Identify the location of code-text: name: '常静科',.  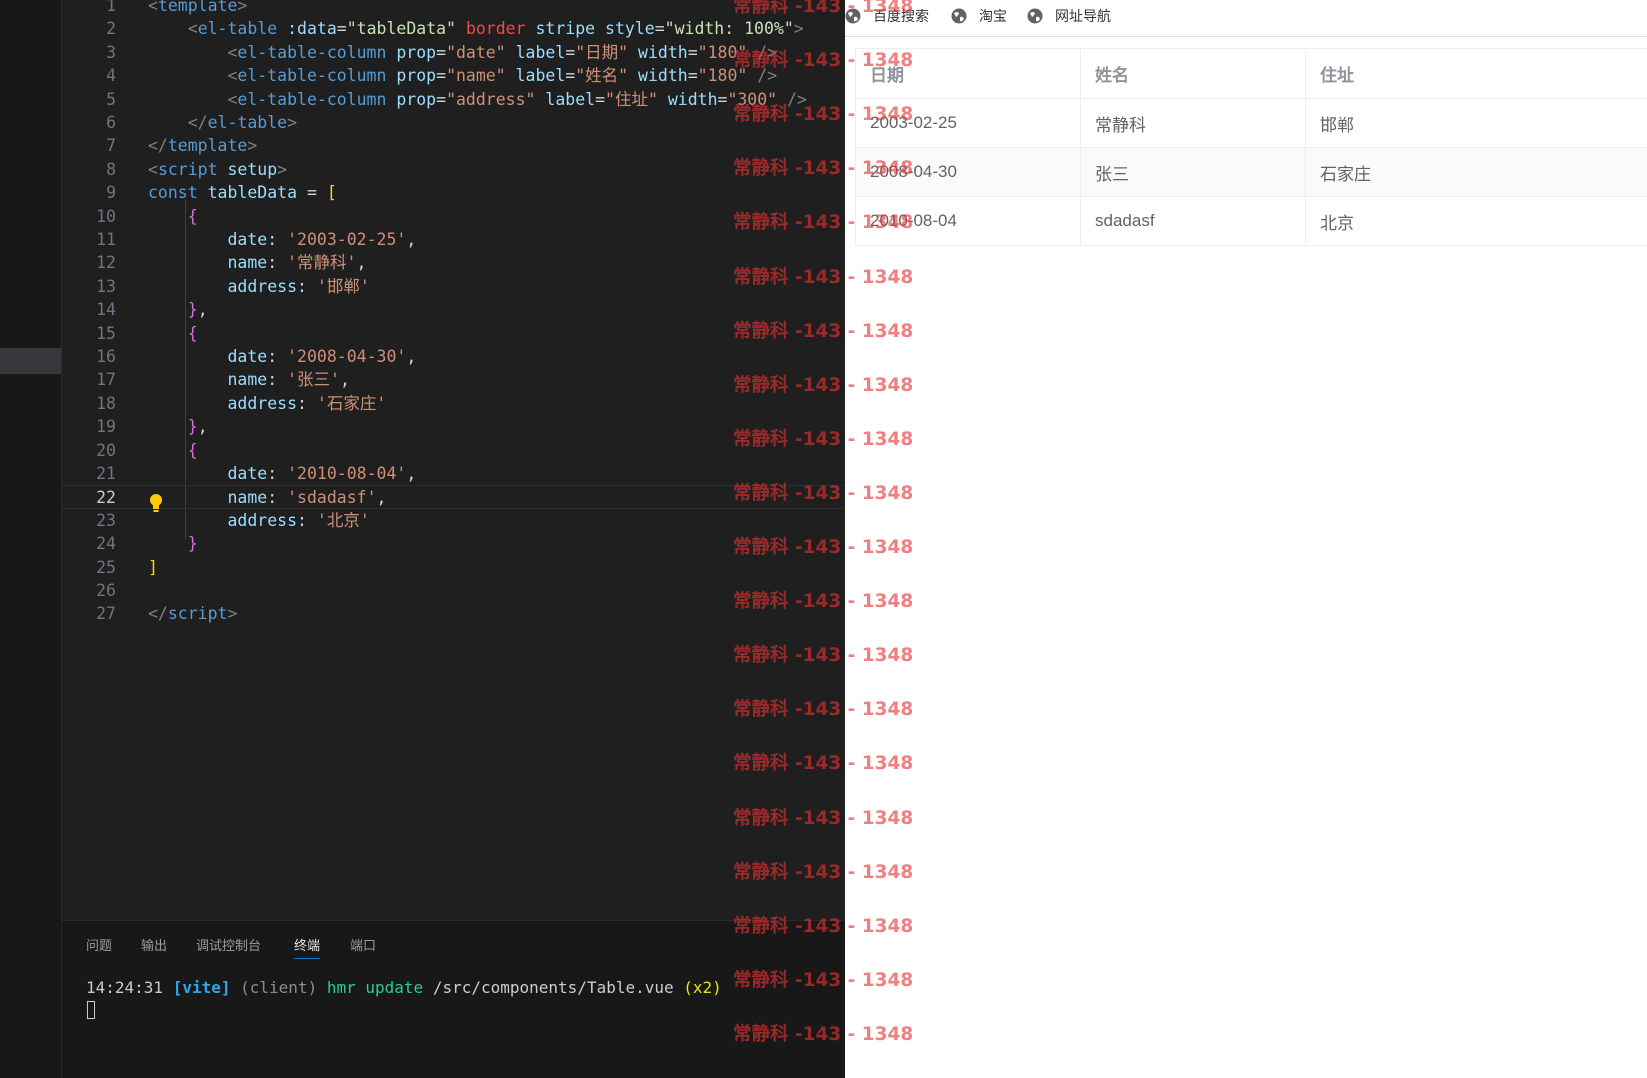
(297, 263).